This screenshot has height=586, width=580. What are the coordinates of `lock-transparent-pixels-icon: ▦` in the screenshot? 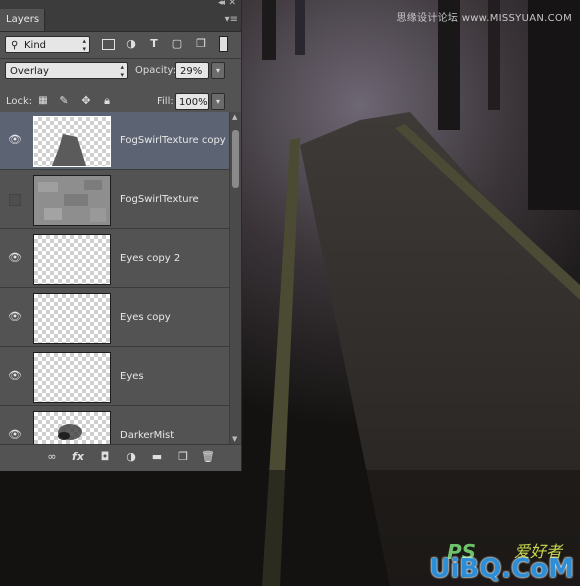 It's located at (43, 101).